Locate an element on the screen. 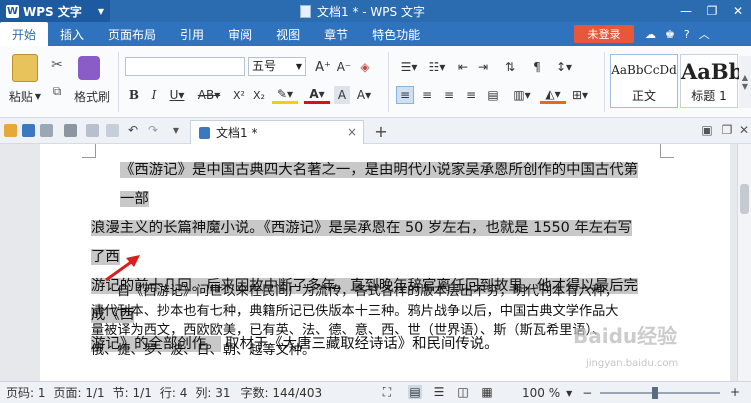  tab-review: 审阅 is located at coordinates (240, 34).